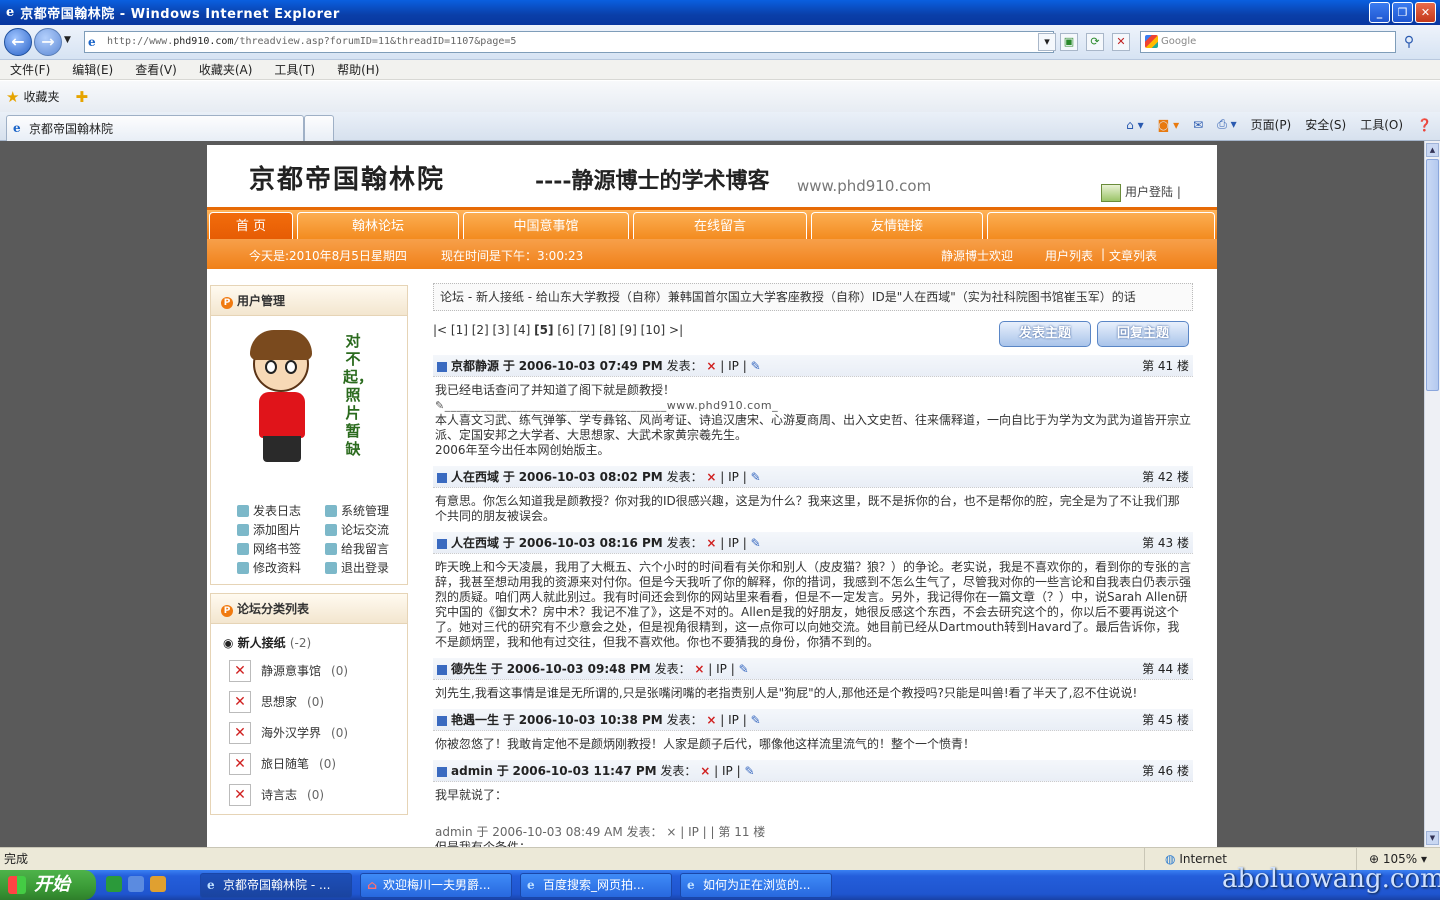  What do you see at coordinates (1069, 42) in the screenshot?
I see `compat-icon: ▣` at bounding box center [1069, 42].